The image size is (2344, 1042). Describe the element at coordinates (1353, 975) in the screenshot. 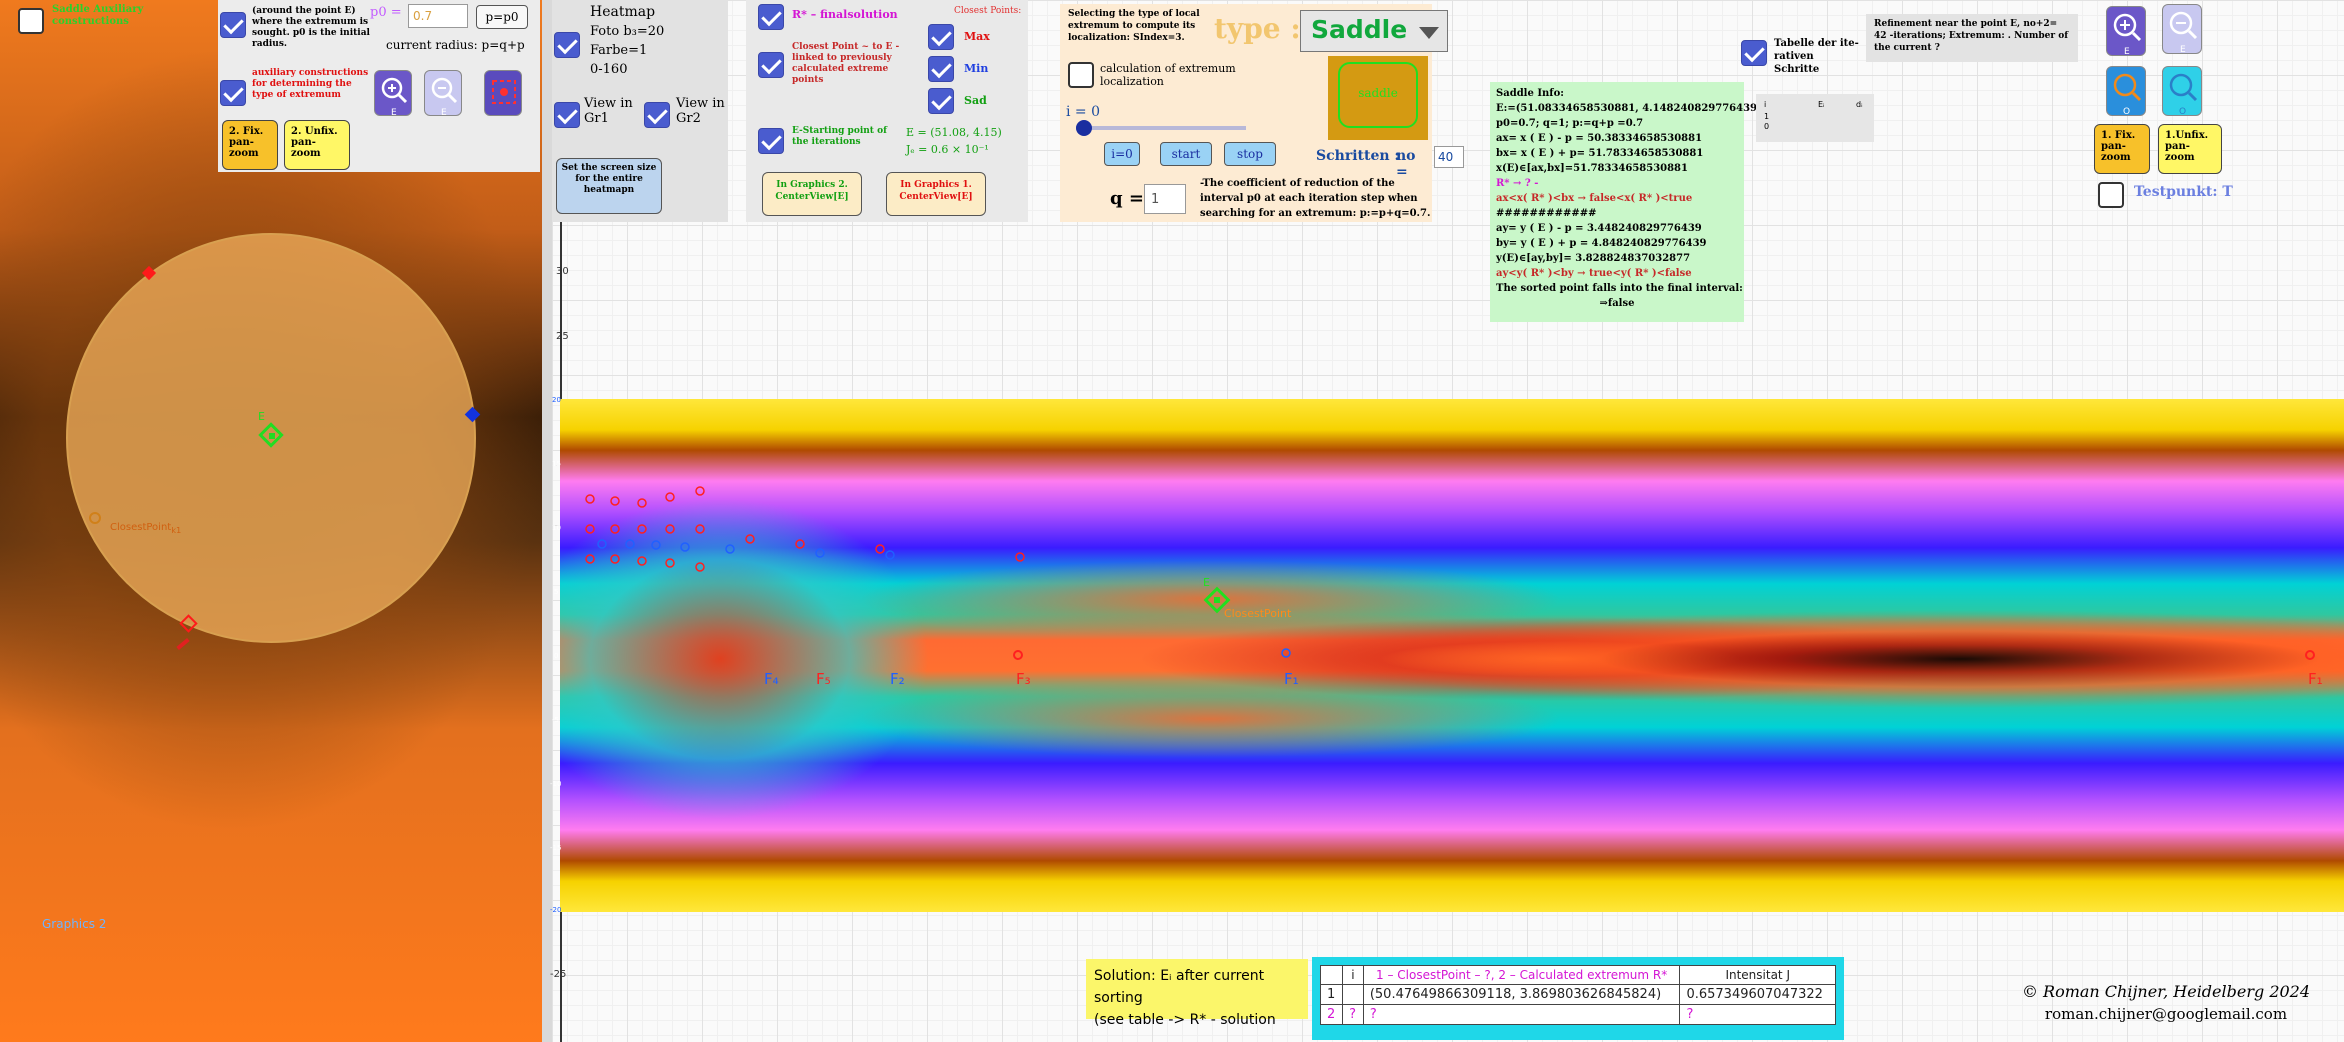

I see `result-table-header-cell: i` at that location.